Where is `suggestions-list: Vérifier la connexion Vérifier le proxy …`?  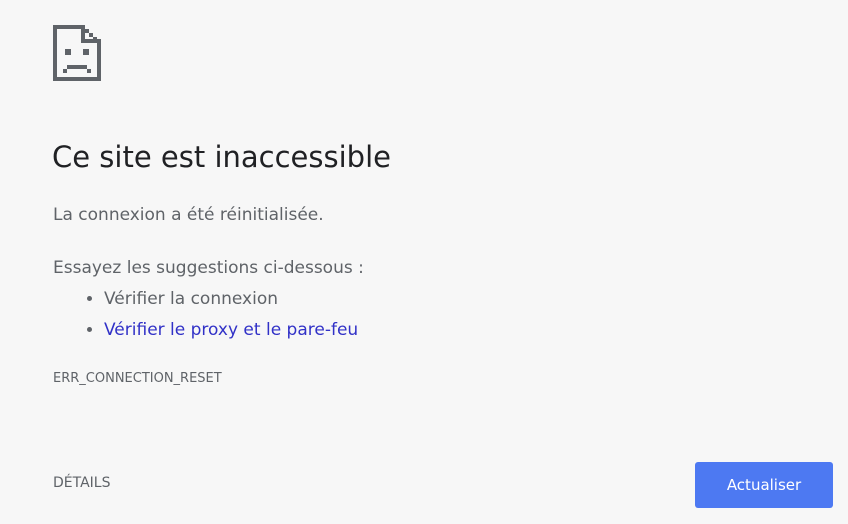
suggestions-list: Vérifier la connexion Vérifier le proxy … is located at coordinates (205, 318).